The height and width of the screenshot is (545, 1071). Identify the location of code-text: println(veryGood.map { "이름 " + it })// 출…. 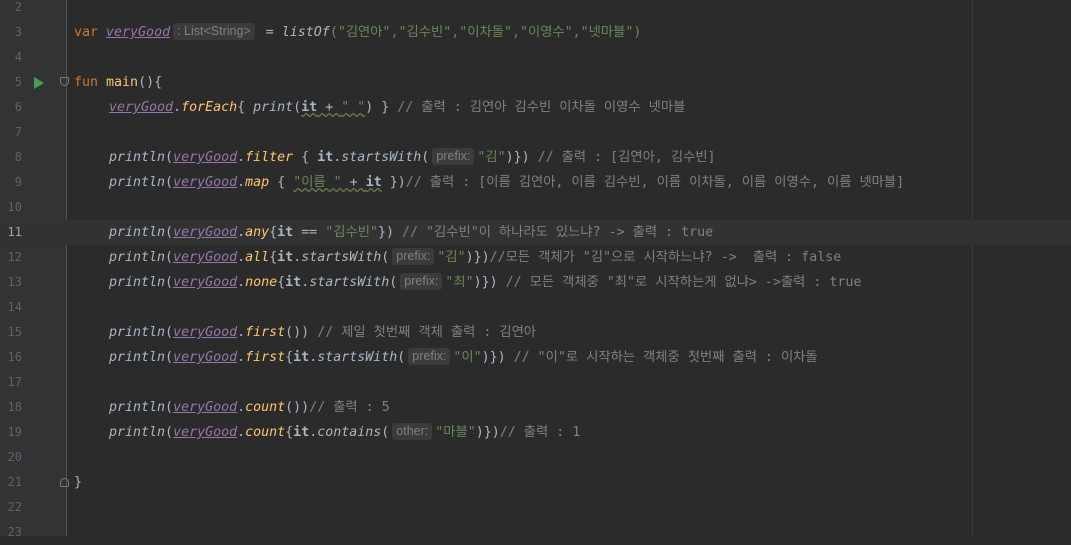
(507, 182).